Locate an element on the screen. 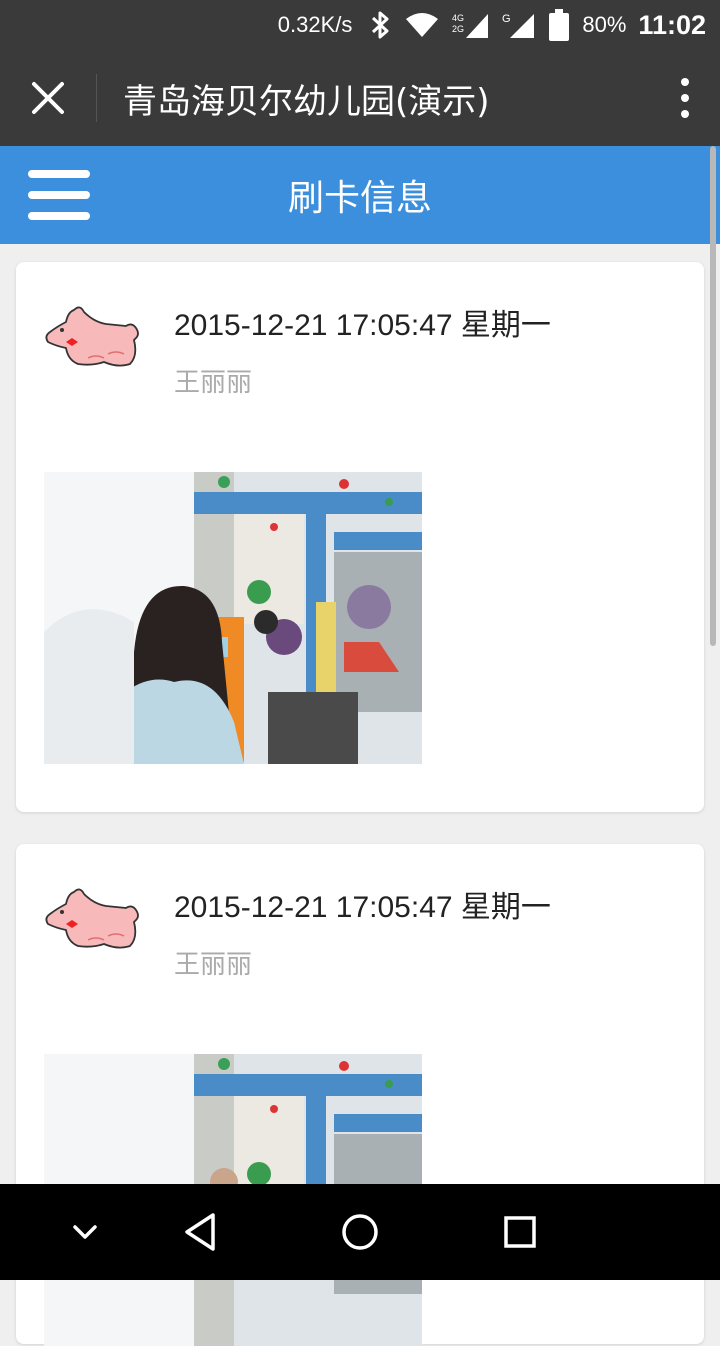 This screenshot has width=720, height=1346. hamburger-menu-button is located at coordinates (59, 195).